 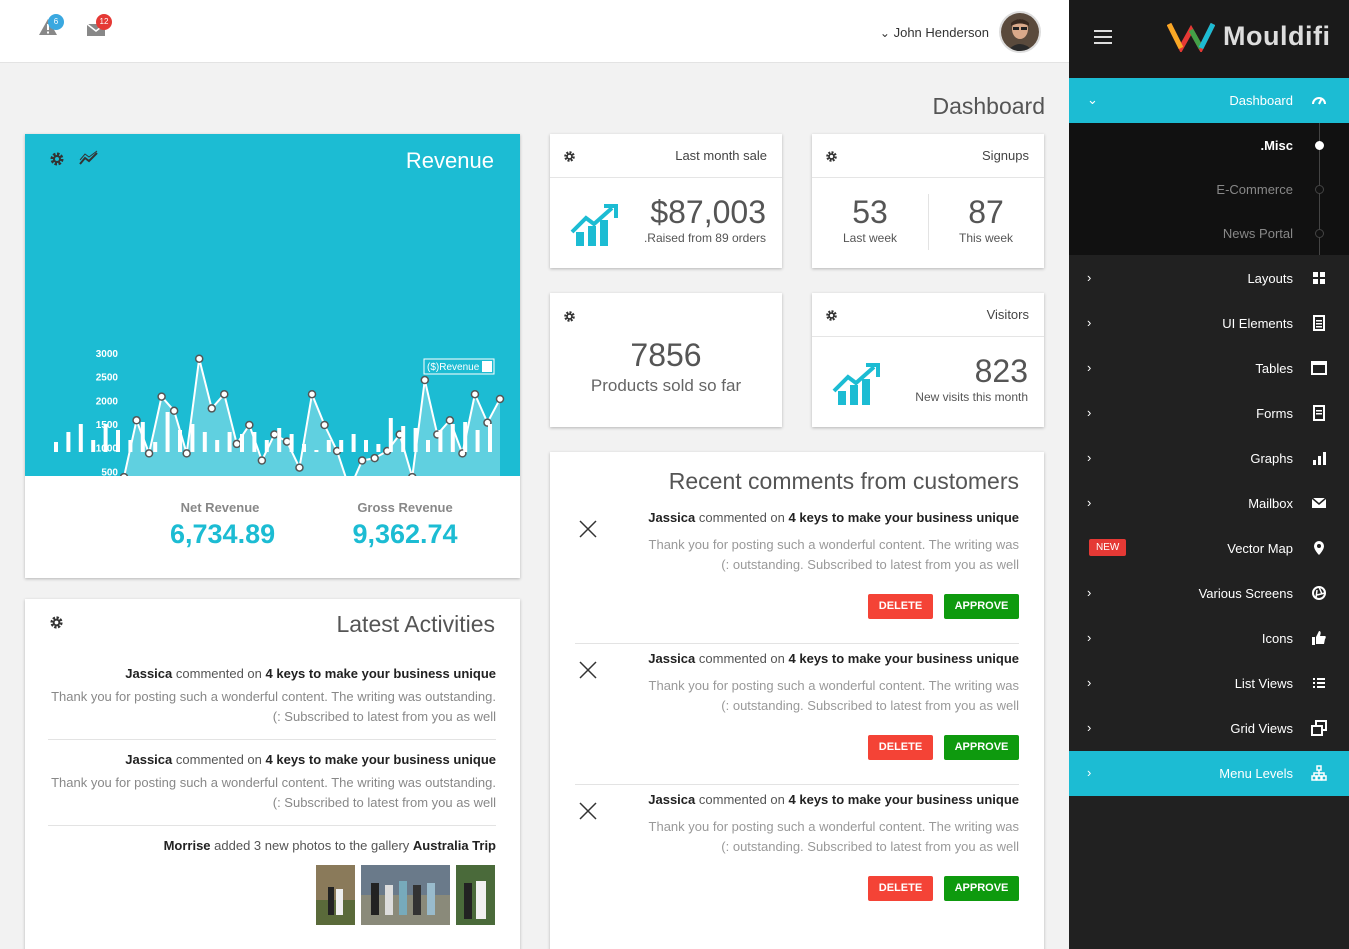 I want to click on sidebar-item-dashboard: ⌄ Dashboard, so click(x=1209, y=100).